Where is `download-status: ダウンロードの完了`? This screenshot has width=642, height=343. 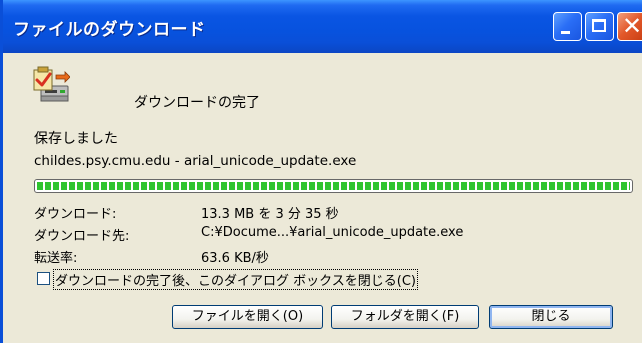
download-status: ダウンロードの完了 is located at coordinates (197, 103).